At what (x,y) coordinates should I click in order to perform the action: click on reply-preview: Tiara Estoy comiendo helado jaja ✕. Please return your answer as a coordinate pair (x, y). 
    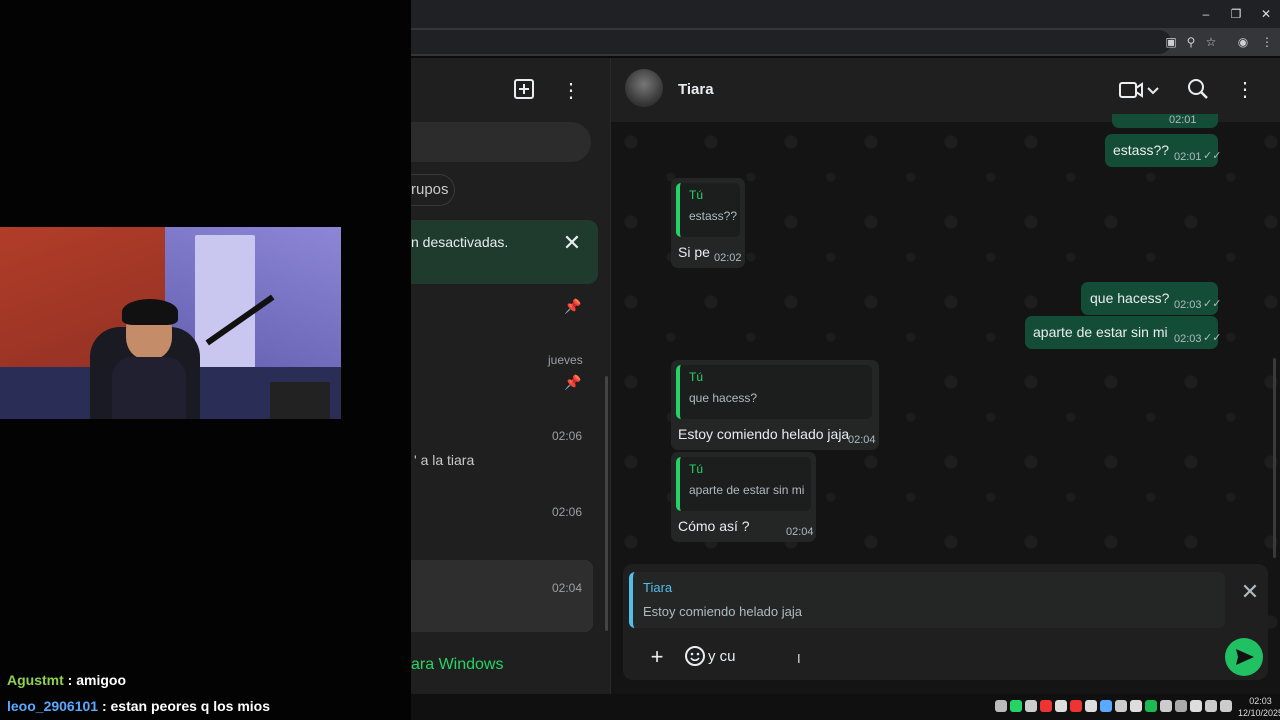
    Looking at the image, I should click on (945, 600).